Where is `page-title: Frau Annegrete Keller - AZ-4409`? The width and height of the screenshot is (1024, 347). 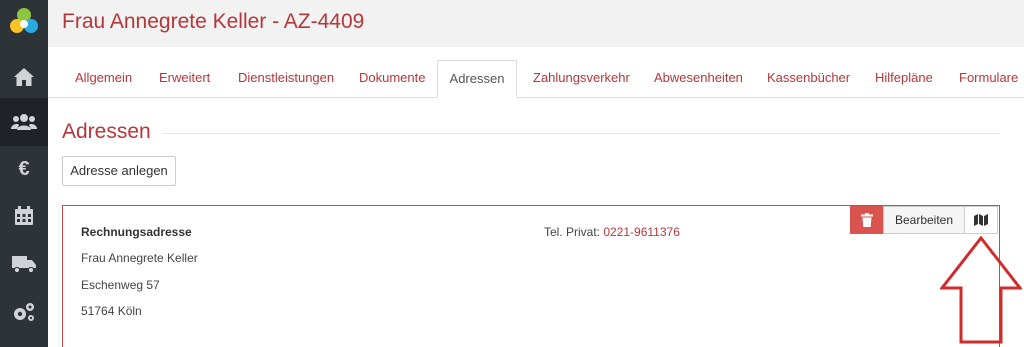
page-title: Frau Annegrete Keller - AZ-4409 is located at coordinates (213, 21).